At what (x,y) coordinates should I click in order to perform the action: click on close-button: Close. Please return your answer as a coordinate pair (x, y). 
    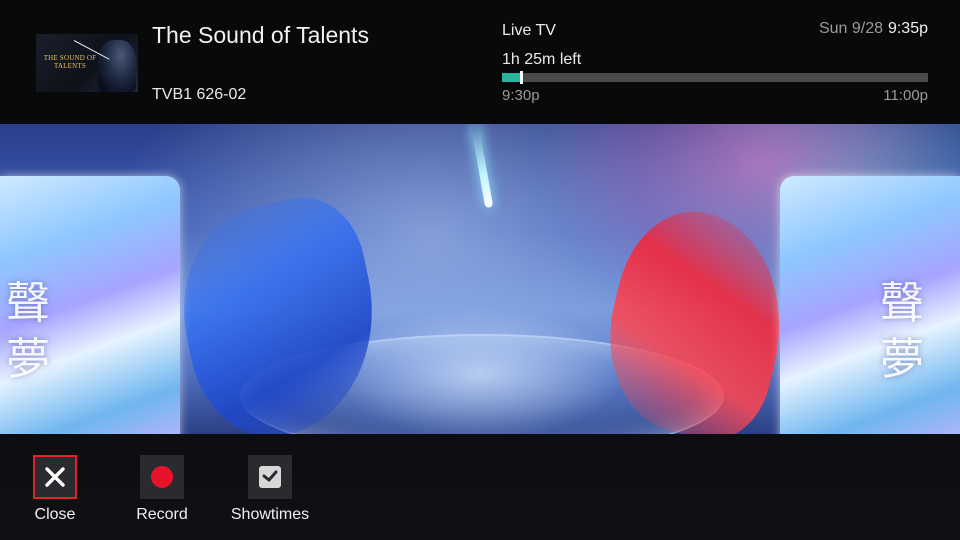
    Looking at the image, I should click on (55, 489).